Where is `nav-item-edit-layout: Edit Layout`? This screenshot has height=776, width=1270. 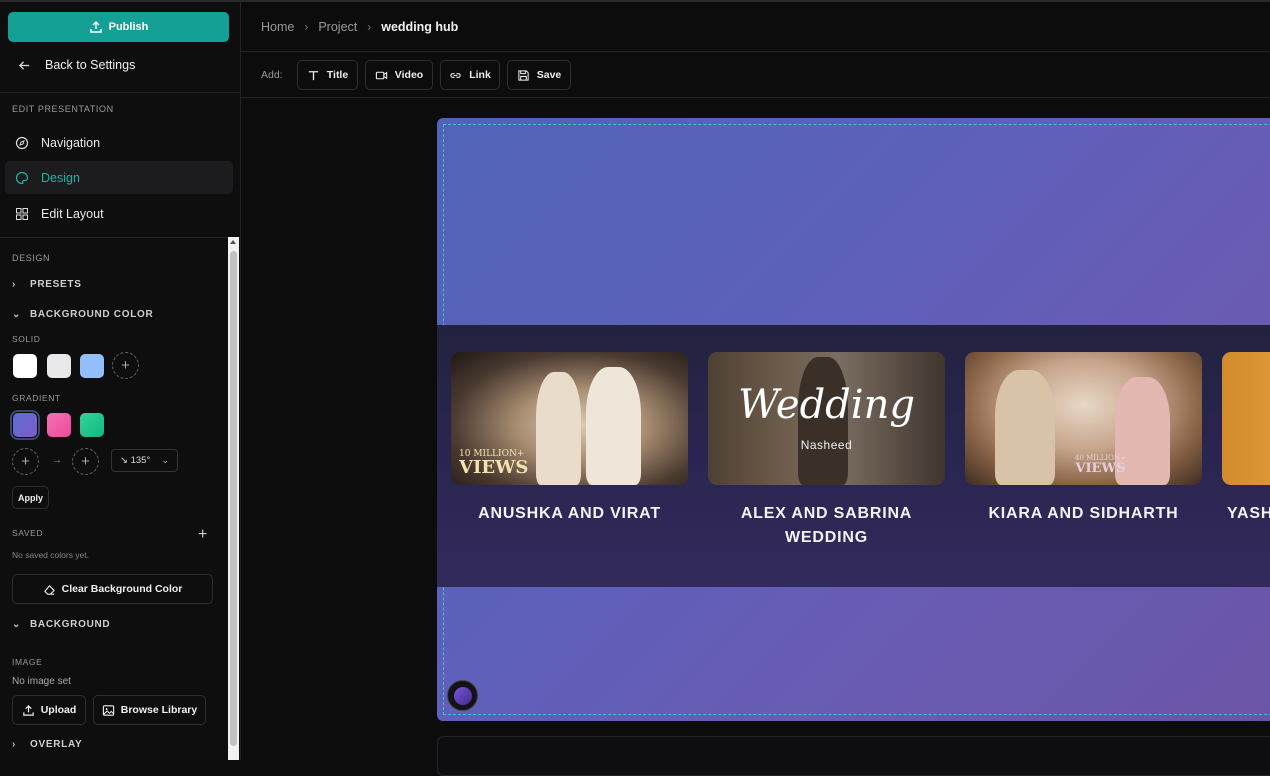
nav-item-edit-layout: Edit Layout is located at coordinates (119, 213).